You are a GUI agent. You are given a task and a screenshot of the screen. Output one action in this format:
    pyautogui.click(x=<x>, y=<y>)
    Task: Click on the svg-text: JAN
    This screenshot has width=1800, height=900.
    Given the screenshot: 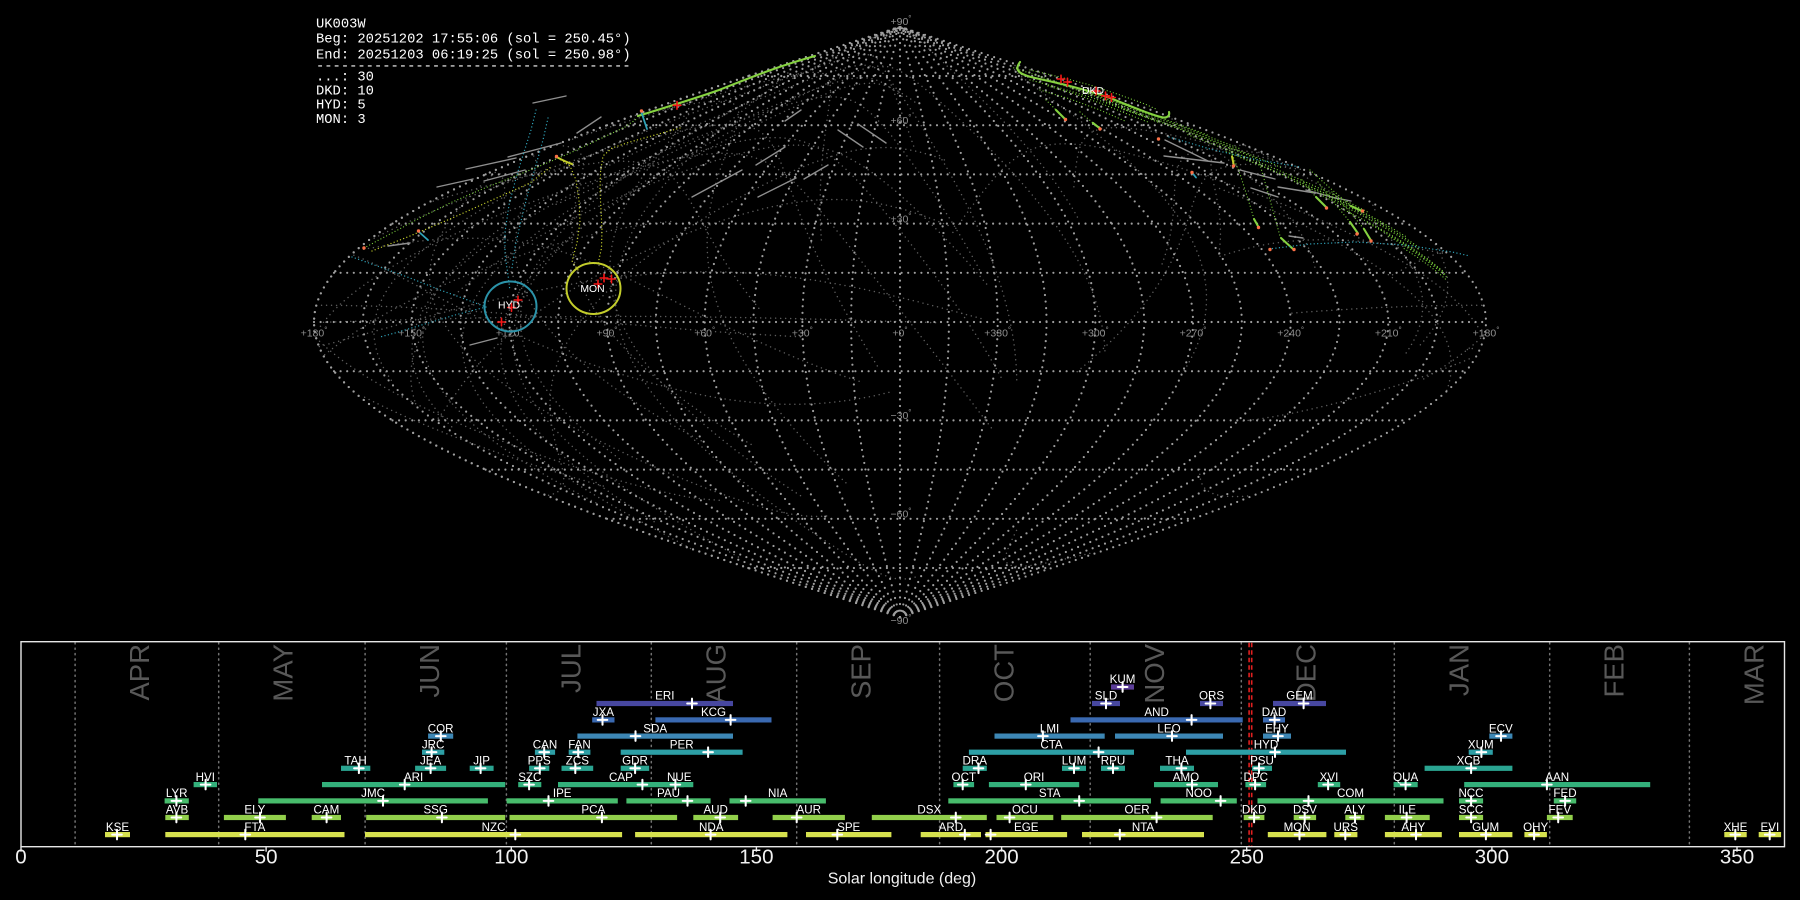 What is the action you would take?
    pyautogui.click(x=1458, y=670)
    